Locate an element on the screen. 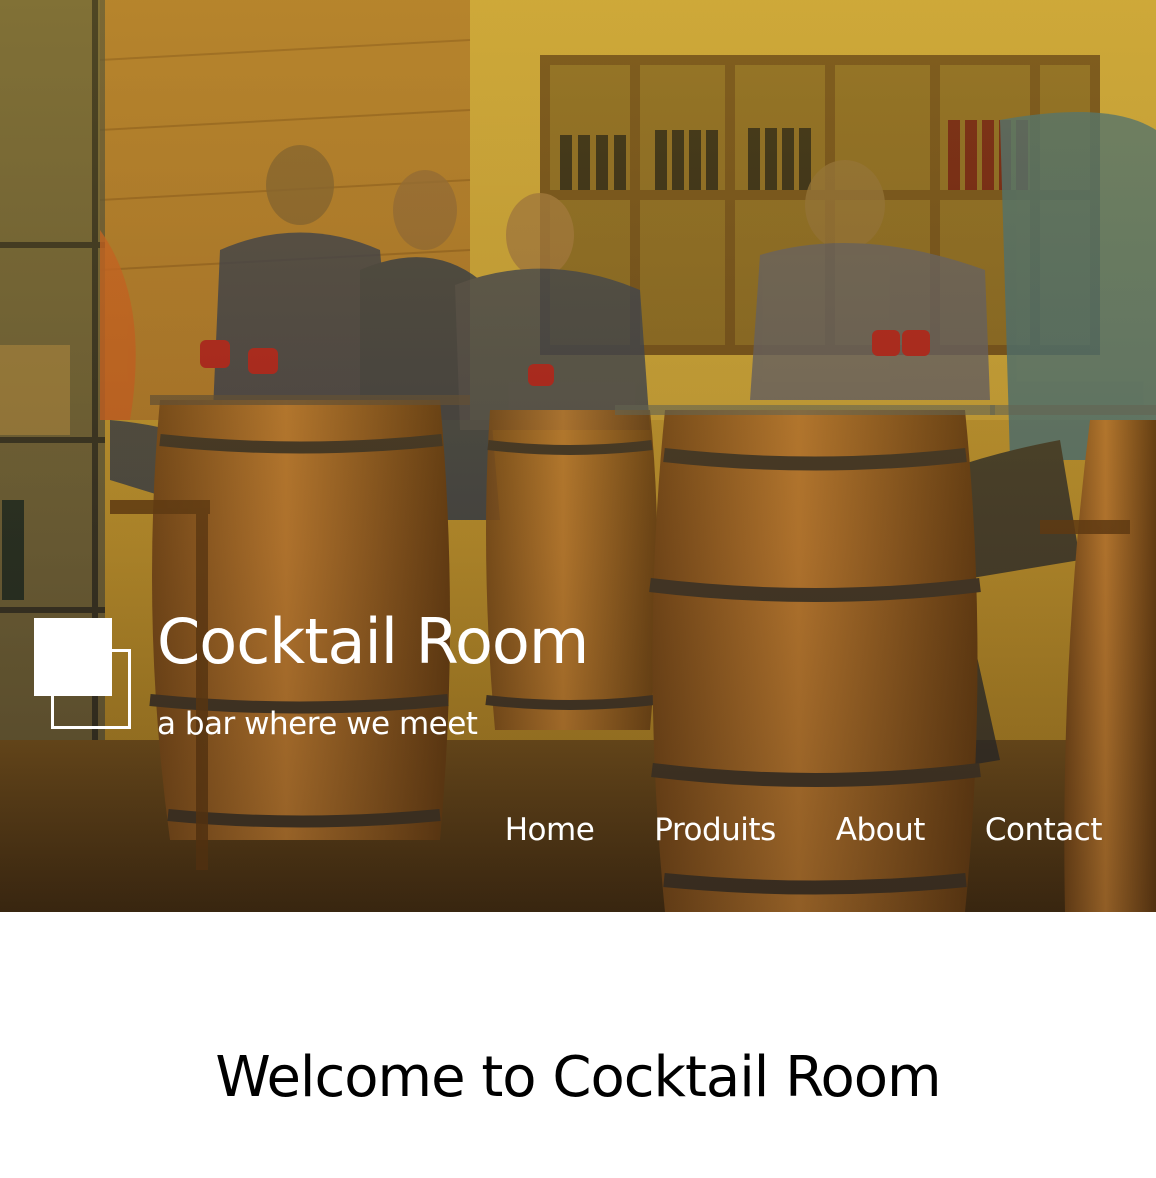 The width and height of the screenshot is (1156, 1178). logo-front-square is located at coordinates (73, 657).